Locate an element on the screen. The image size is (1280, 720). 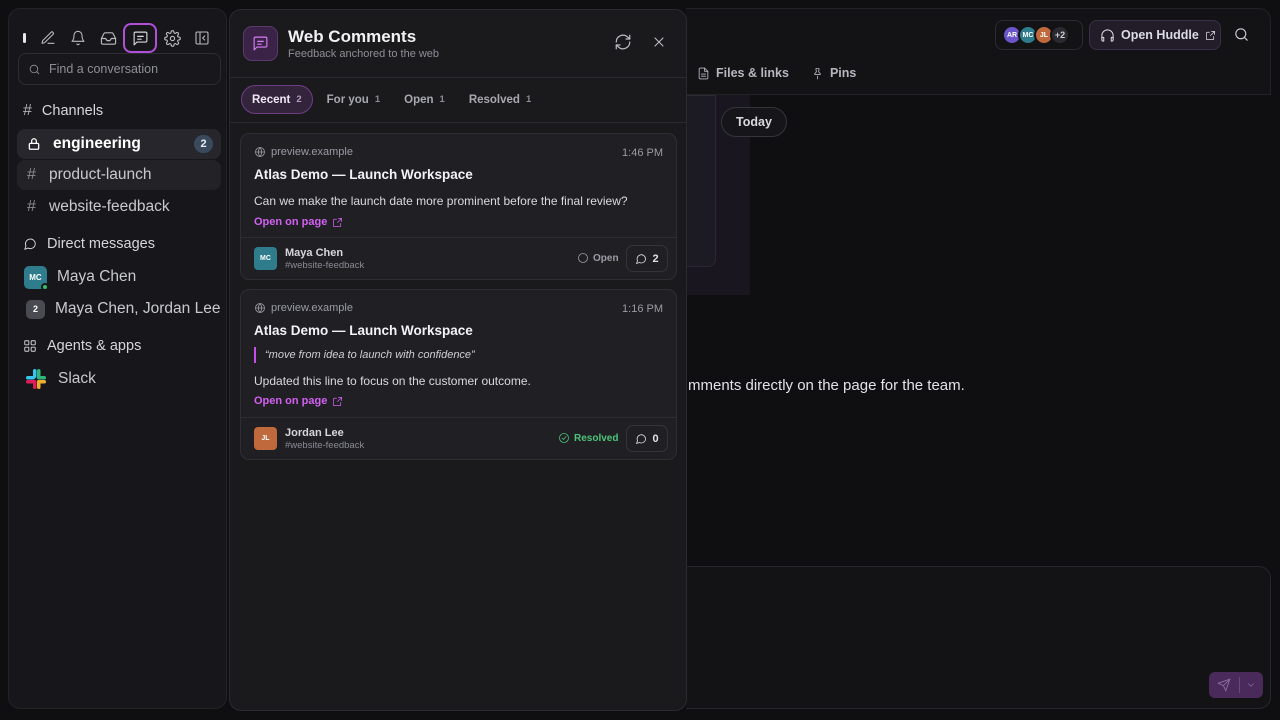
compose-icon is located at coordinates (48, 38).